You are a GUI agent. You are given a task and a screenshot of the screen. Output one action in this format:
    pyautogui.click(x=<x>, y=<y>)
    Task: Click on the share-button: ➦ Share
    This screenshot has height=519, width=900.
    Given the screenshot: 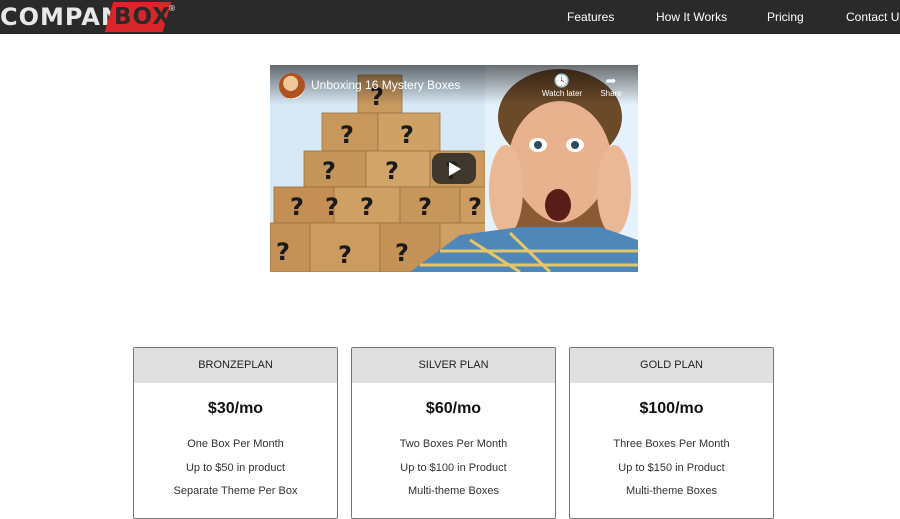 What is the action you would take?
    pyautogui.click(x=611, y=85)
    